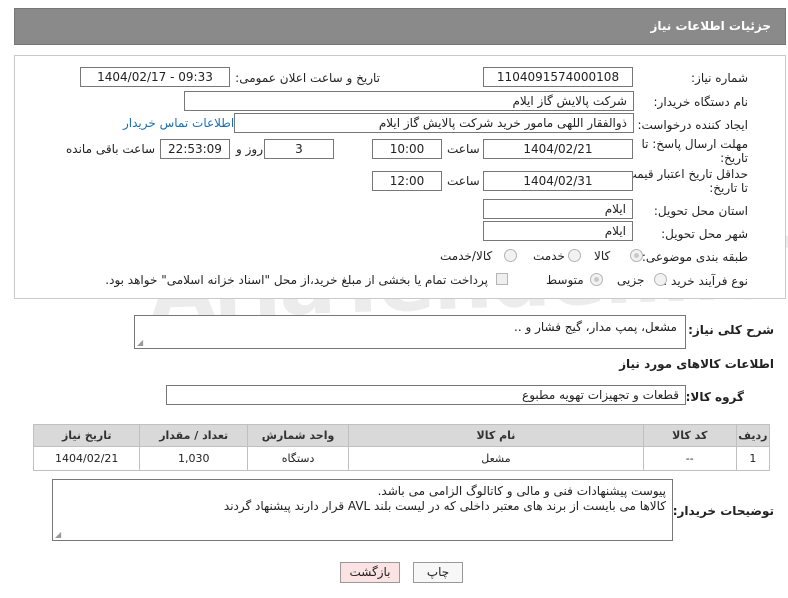  What do you see at coordinates (731, 330) in the screenshot?
I see `description-label: شرح کلی نیاز:` at bounding box center [731, 330].